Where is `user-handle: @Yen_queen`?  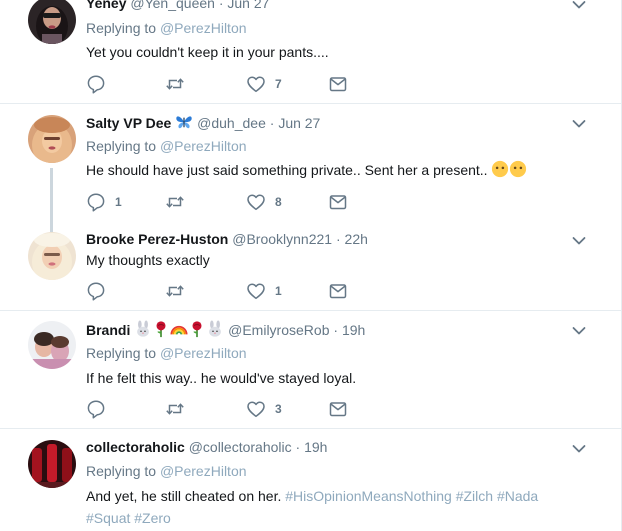 user-handle: @Yen_queen is located at coordinates (172, 5).